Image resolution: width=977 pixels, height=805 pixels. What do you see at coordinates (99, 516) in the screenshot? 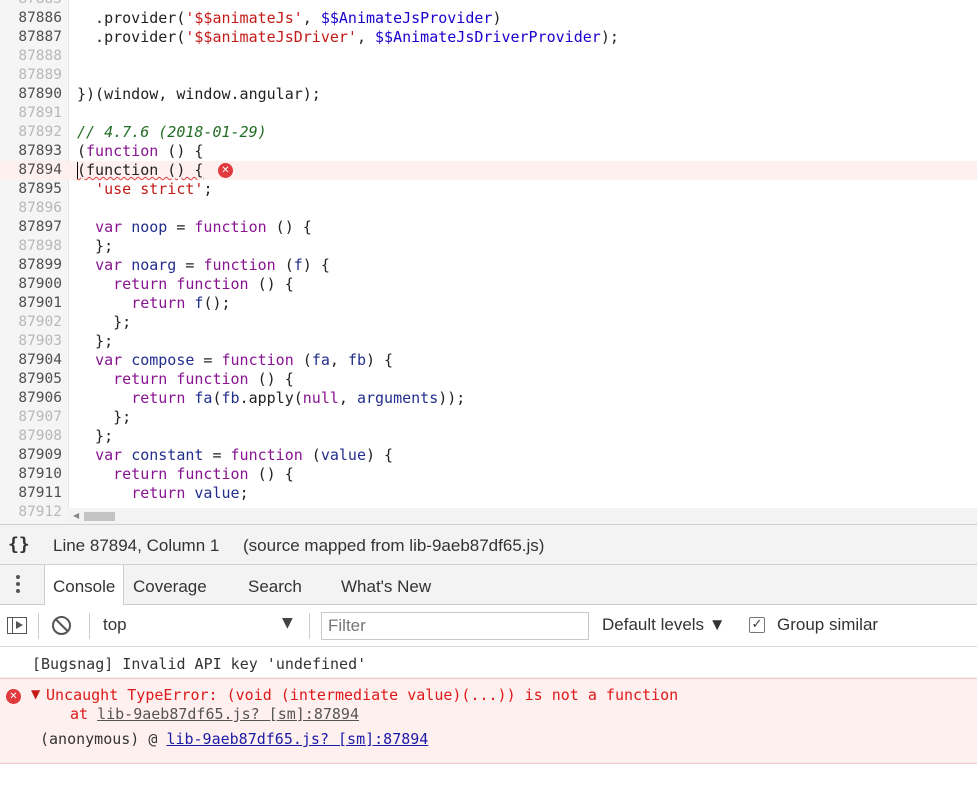
I see `scrollbar-thumb` at bounding box center [99, 516].